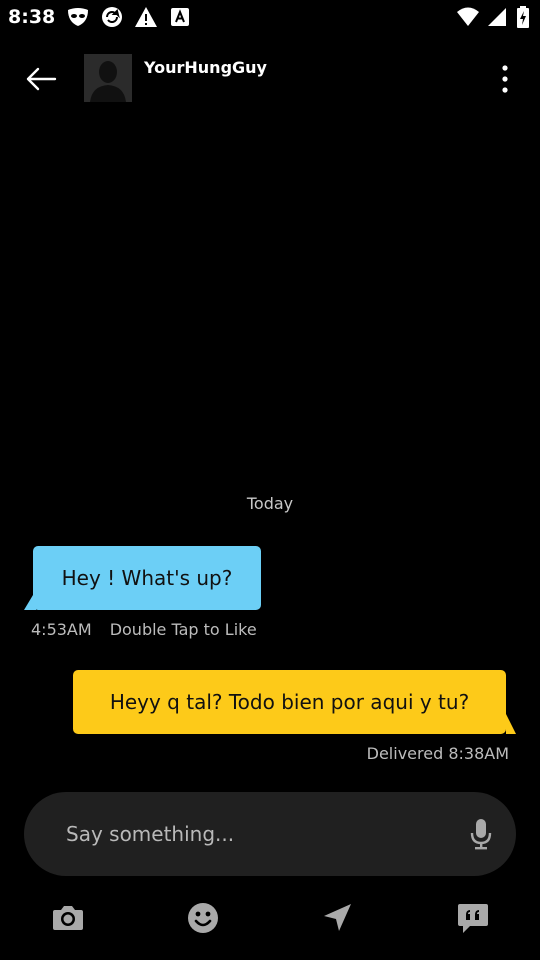  I want to click on location-icon, so click(337, 917).